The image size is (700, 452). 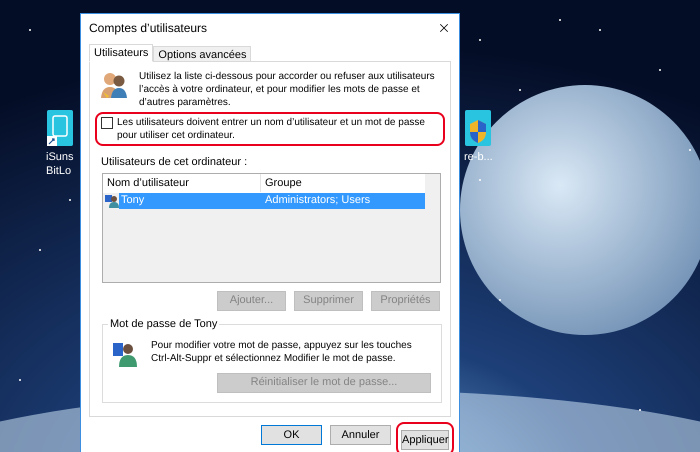 What do you see at coordinates (287, 89) in the screenshot?
I see `intro-text: Utilisez la liste ci-dessous pour accorder ou refuser aux utilisateurs l’accès à votre ordinateur, et pour modifier les mots de passe et d’autres paramètres.` at bounding box center [287, 89].